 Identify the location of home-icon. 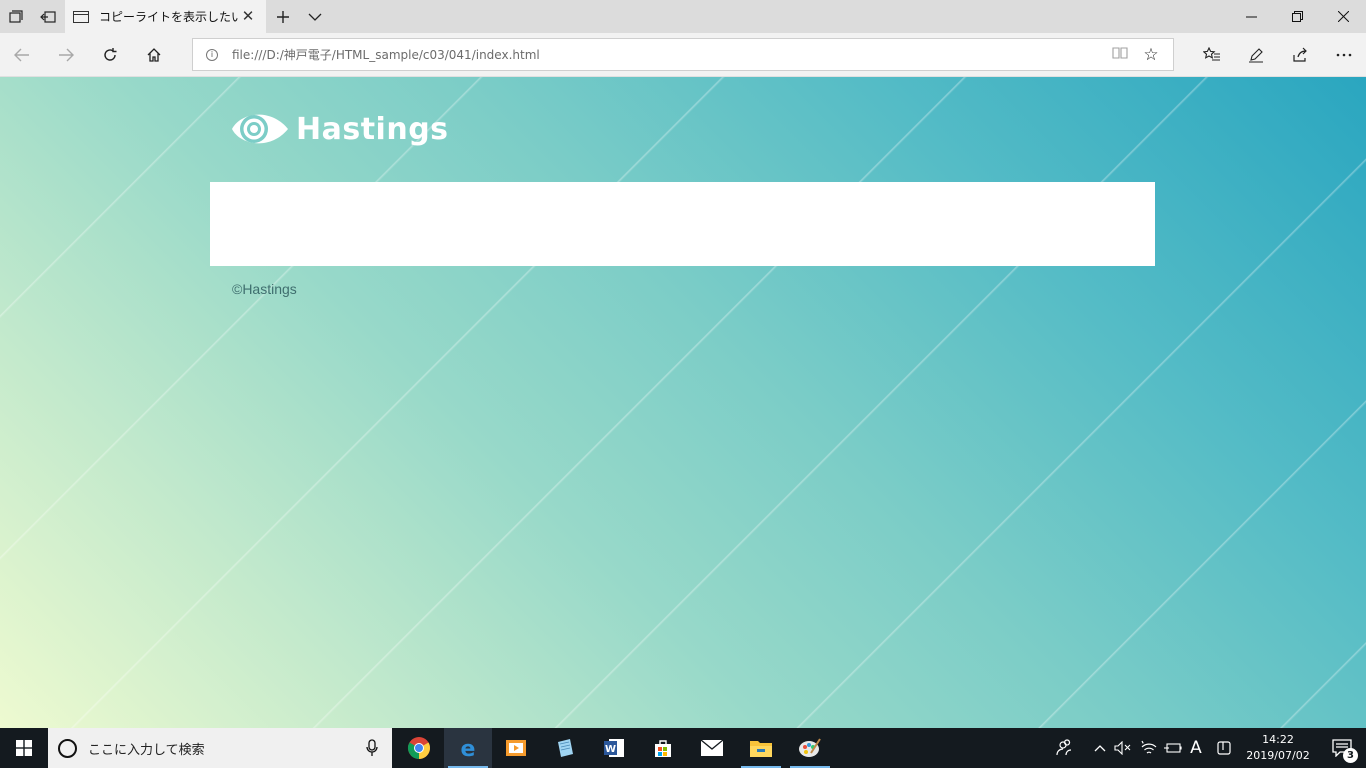
(154, 55).